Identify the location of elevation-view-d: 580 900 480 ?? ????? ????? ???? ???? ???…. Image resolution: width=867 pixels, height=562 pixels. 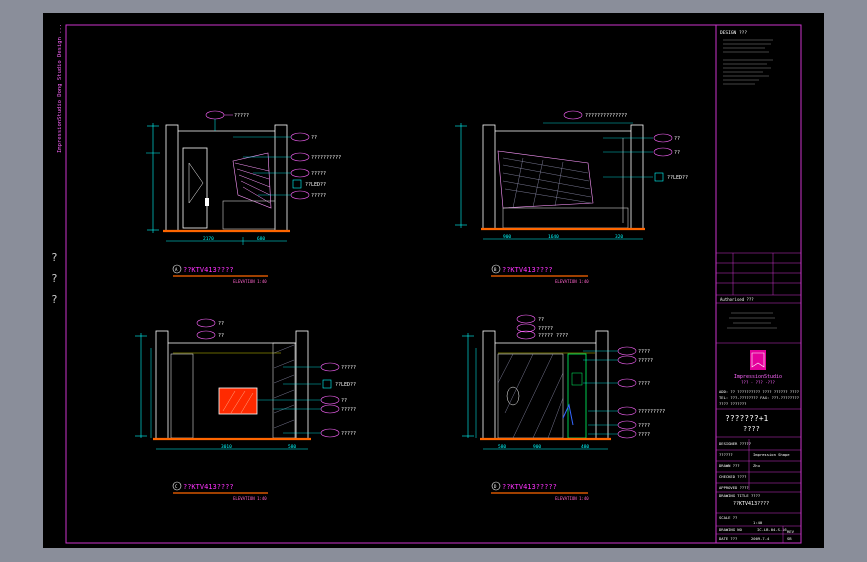
(563, 407).